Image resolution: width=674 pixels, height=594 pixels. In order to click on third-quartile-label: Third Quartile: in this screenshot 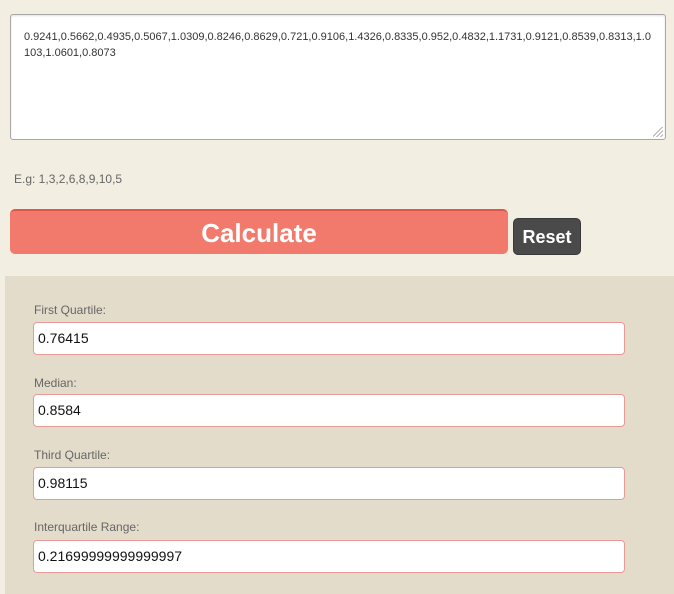, I will do `click(72, 455)`.